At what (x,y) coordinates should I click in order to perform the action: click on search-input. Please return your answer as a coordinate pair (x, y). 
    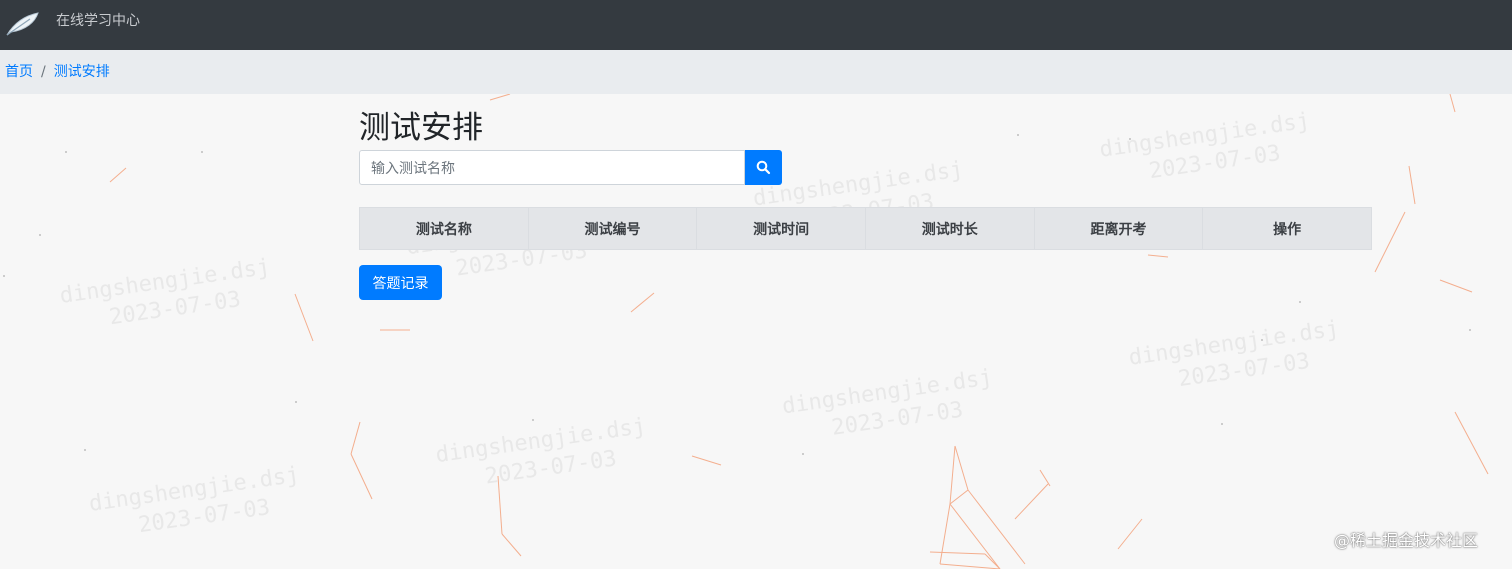
    Looking at the image, I should click on (552, 167).